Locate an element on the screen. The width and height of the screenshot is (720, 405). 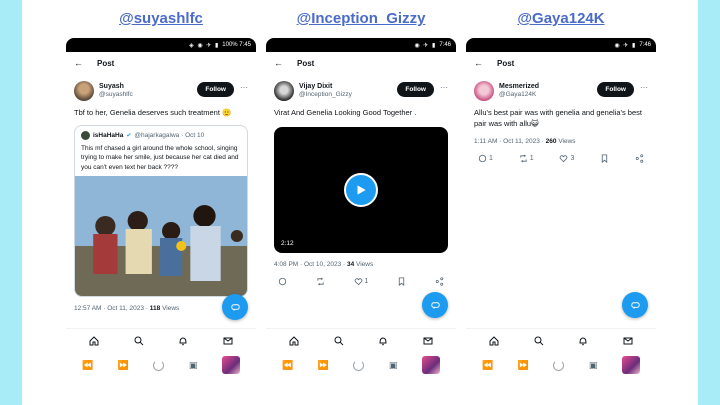
repost-button: 1 is located at coordinates (526, 158).